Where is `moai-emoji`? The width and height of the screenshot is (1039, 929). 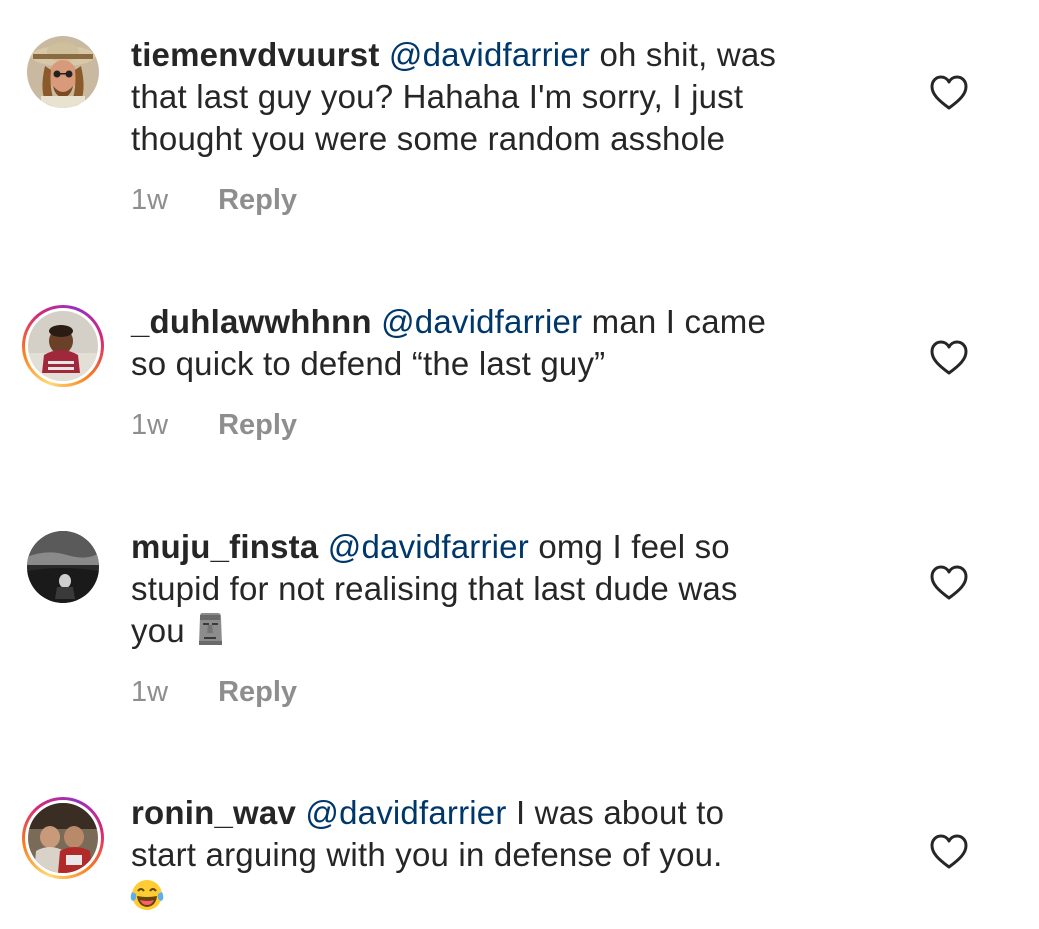 moai-emoji is located at coordinates (211, 629).